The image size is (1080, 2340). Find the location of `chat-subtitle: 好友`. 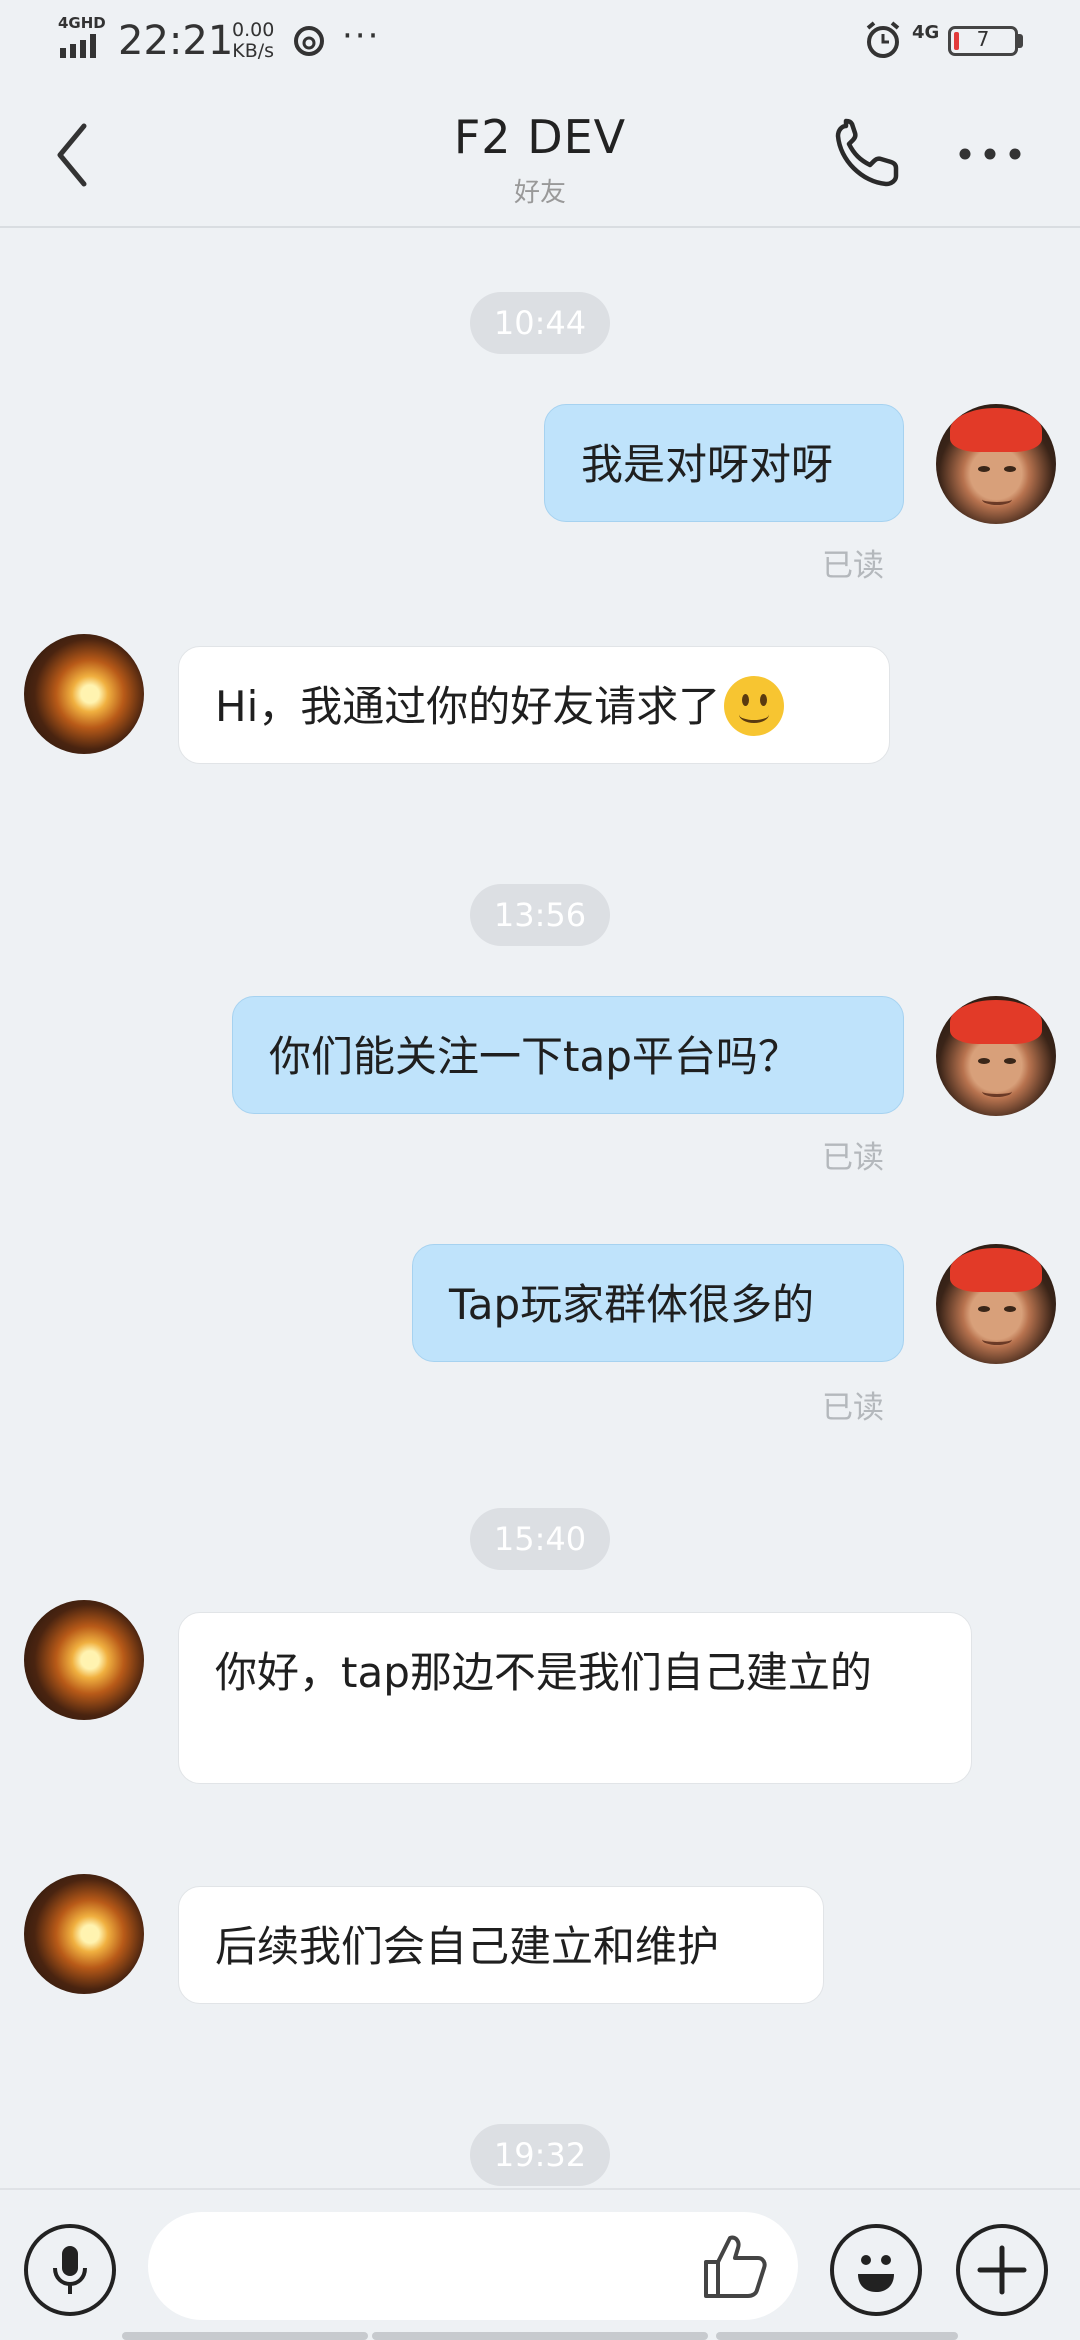

chat-subtitle: 好友 is located at coordinates (539, 193).